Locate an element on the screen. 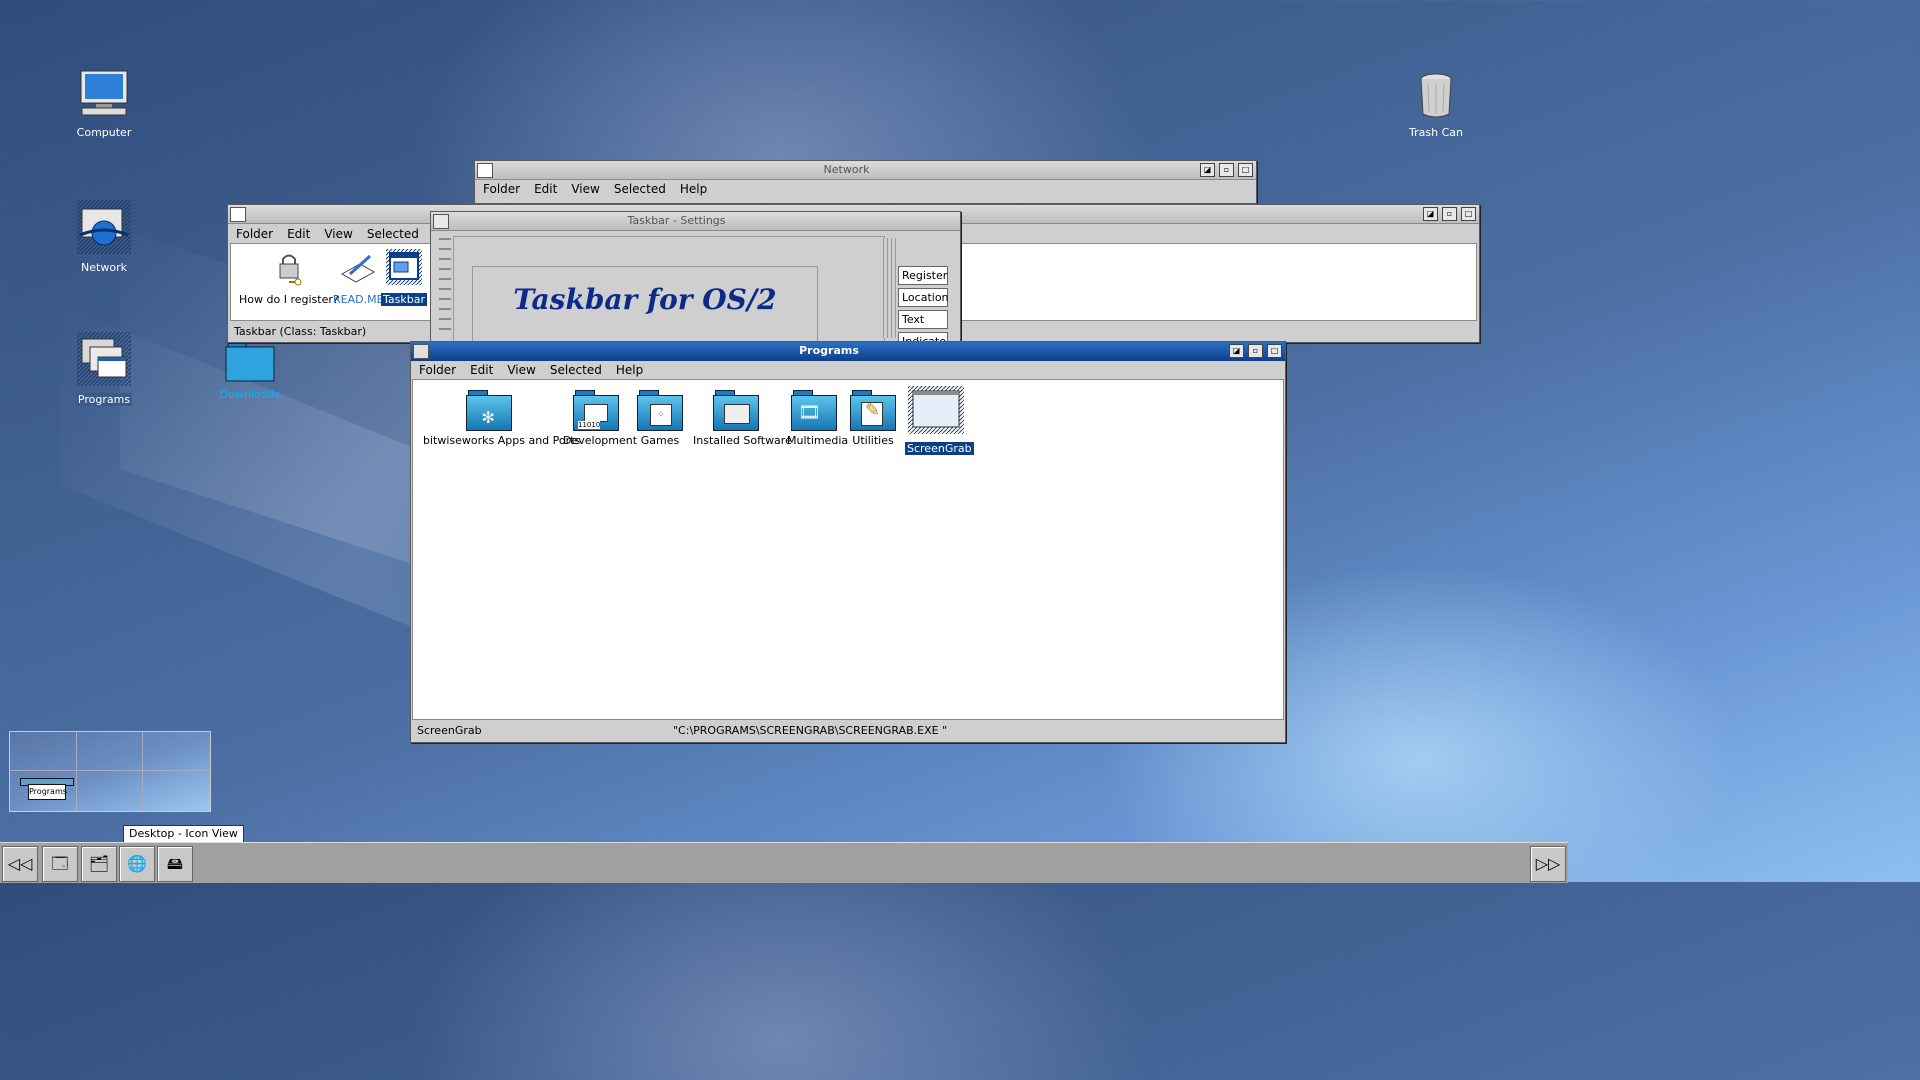  scroll-left-icon: ◁◁ is located at coordinates (20, 864).